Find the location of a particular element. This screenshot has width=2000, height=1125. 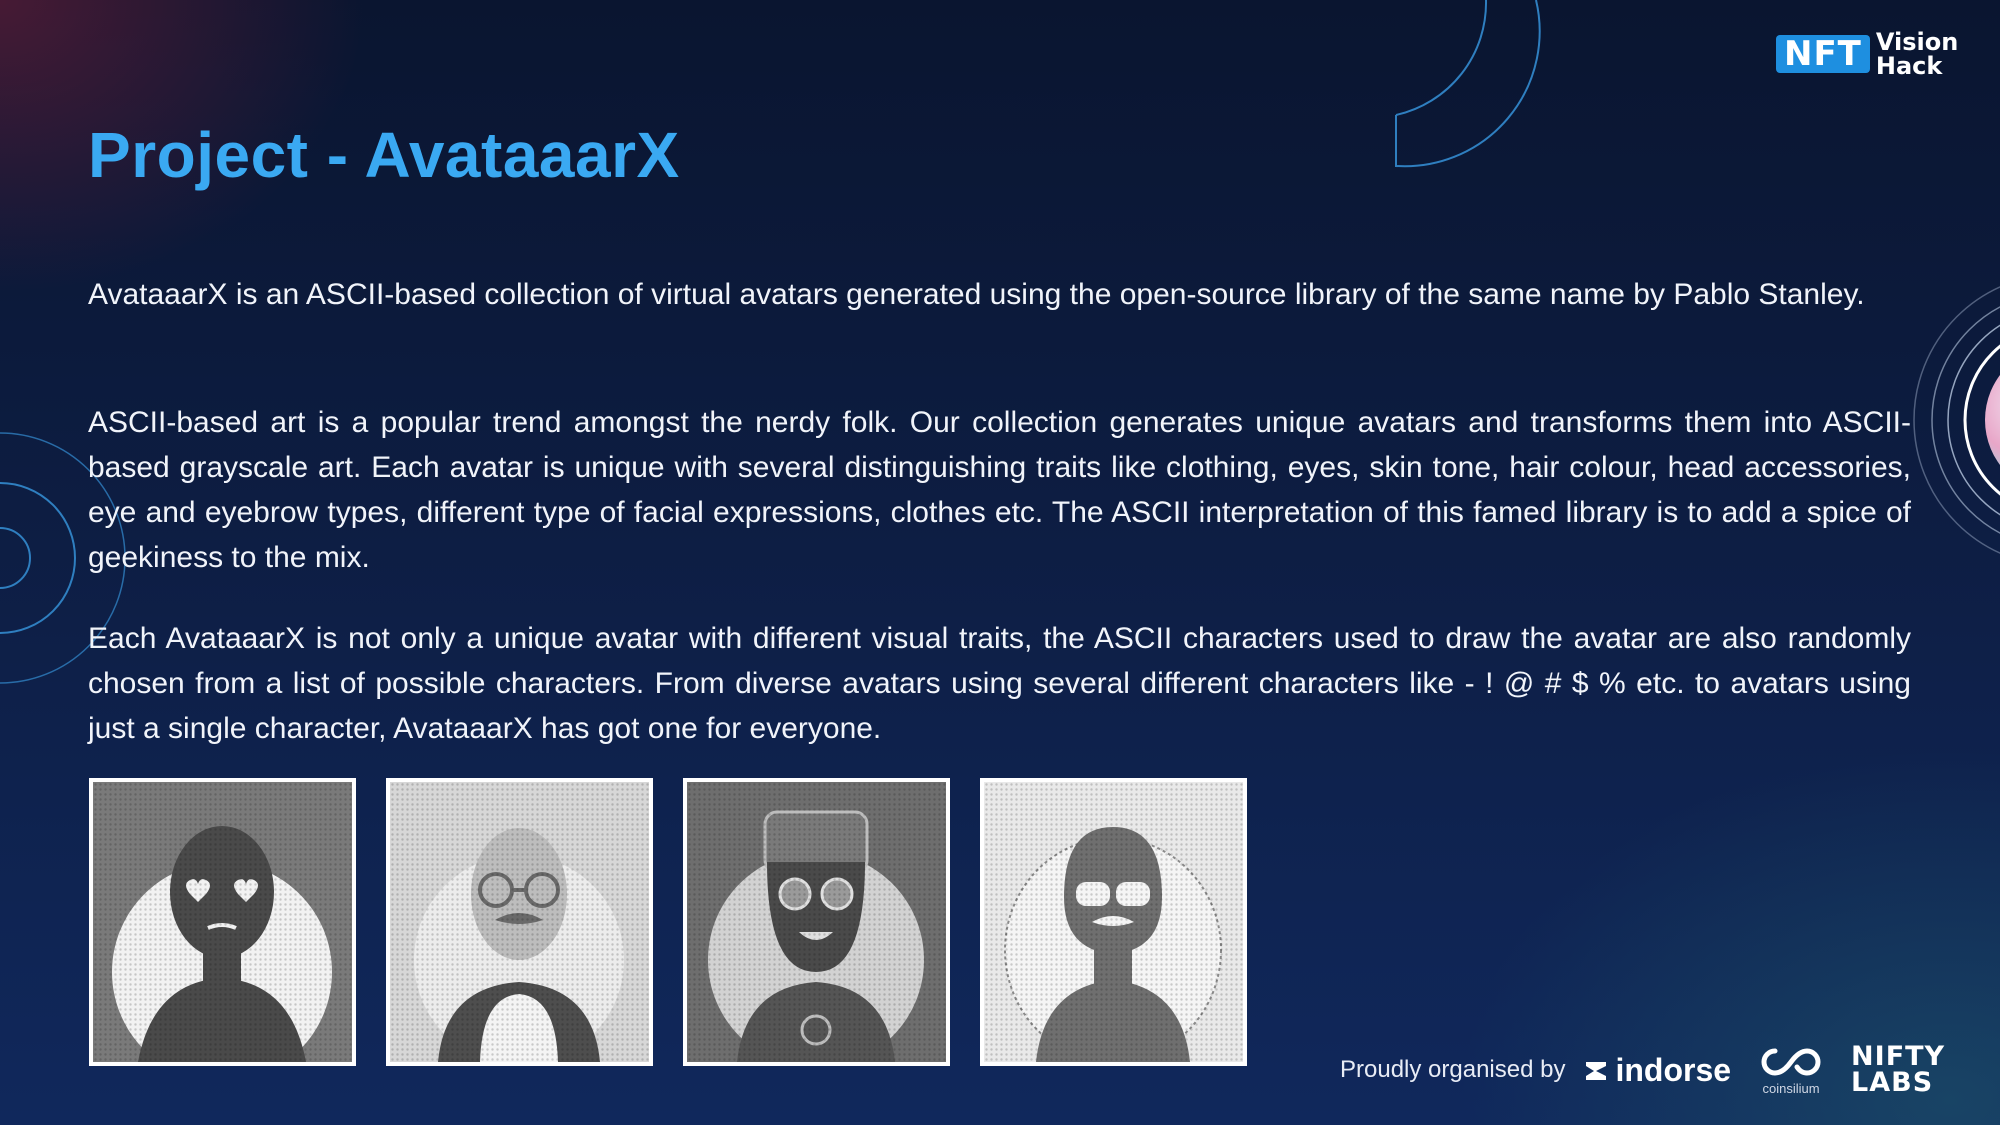

organised-by-label: Proudly organised by is located at coordinates (1453, 1069).